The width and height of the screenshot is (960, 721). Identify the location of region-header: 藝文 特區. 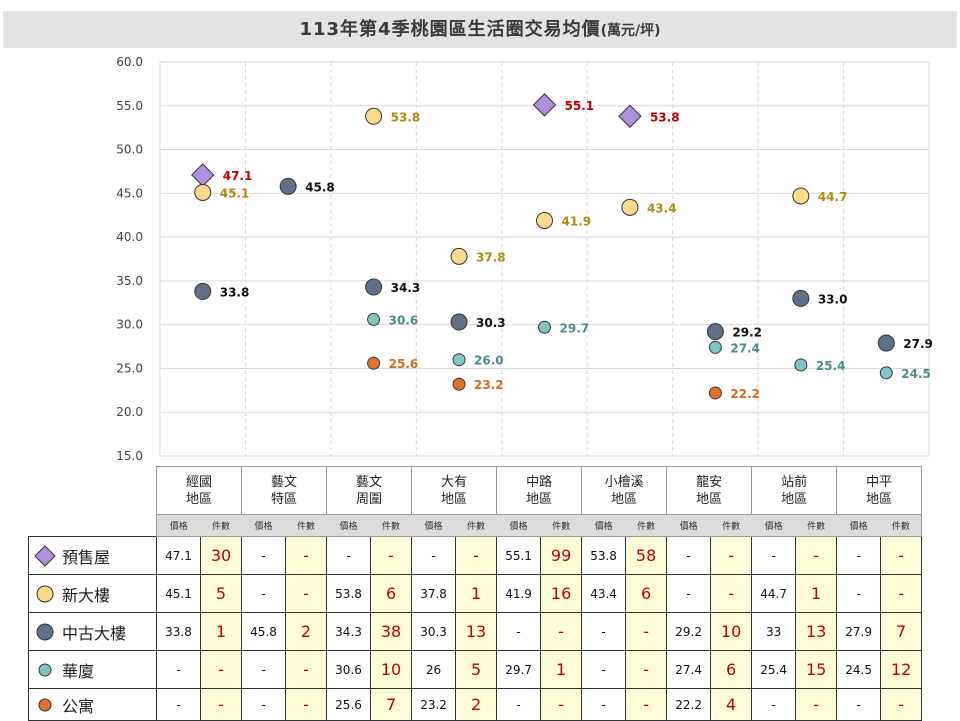
(284, 490).